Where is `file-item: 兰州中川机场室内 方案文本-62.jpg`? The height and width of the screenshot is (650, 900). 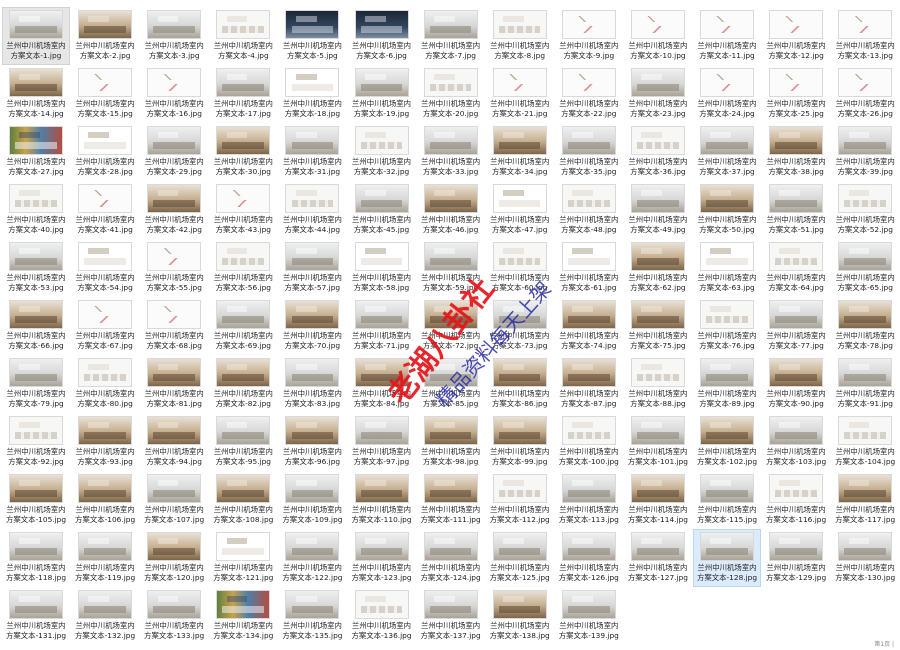
file-item: 兰州中川机场室内 方案文本-62.jpg is located at coordinates (658, 268).